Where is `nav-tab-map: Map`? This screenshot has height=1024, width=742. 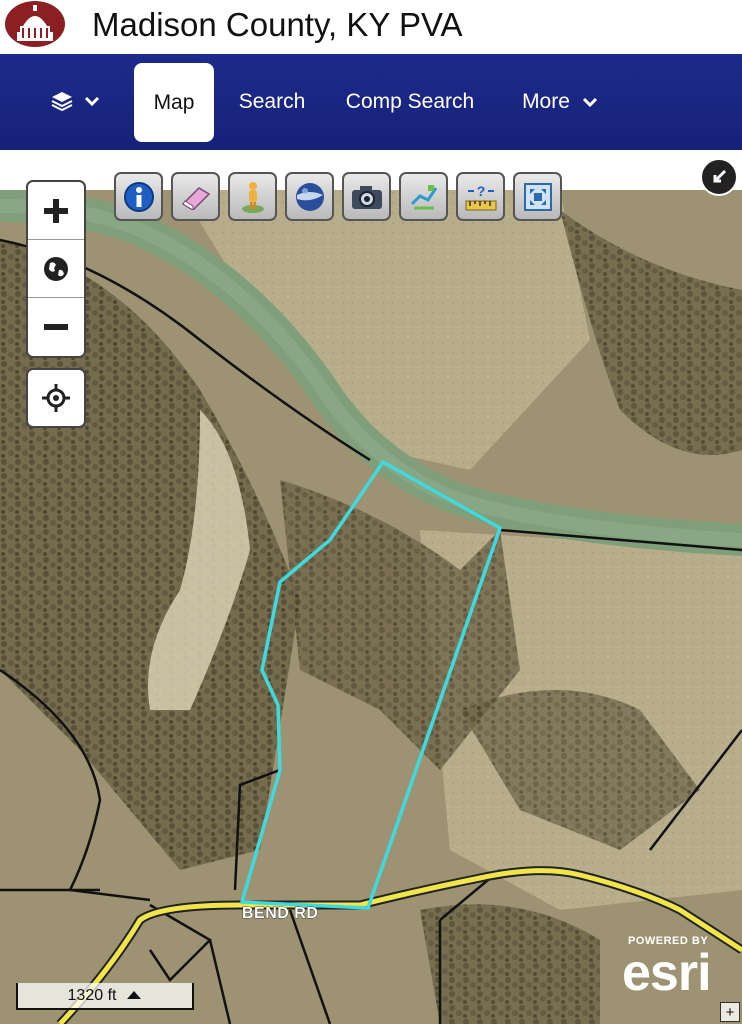
nav-tab-map: Map is located at coordinates (174, 102).